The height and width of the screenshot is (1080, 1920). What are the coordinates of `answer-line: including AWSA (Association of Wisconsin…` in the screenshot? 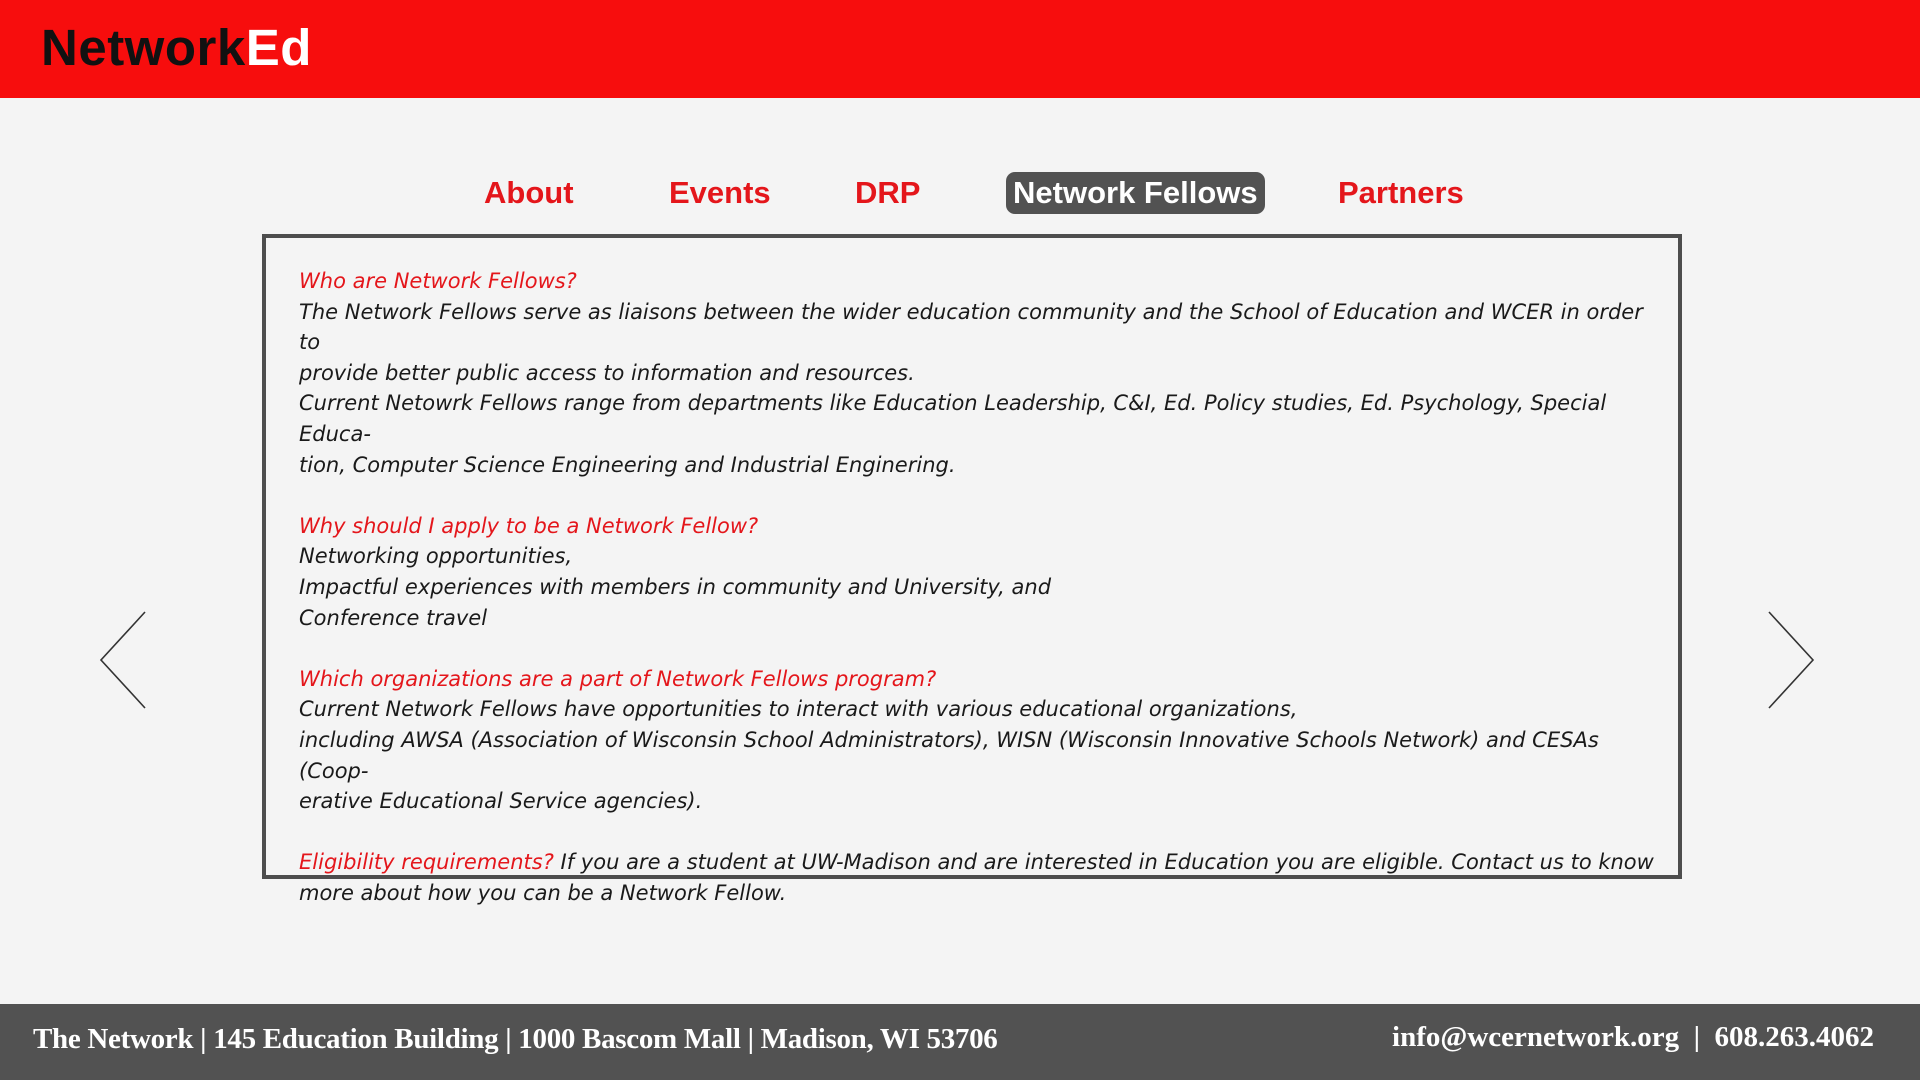 It's located at (949, 755).